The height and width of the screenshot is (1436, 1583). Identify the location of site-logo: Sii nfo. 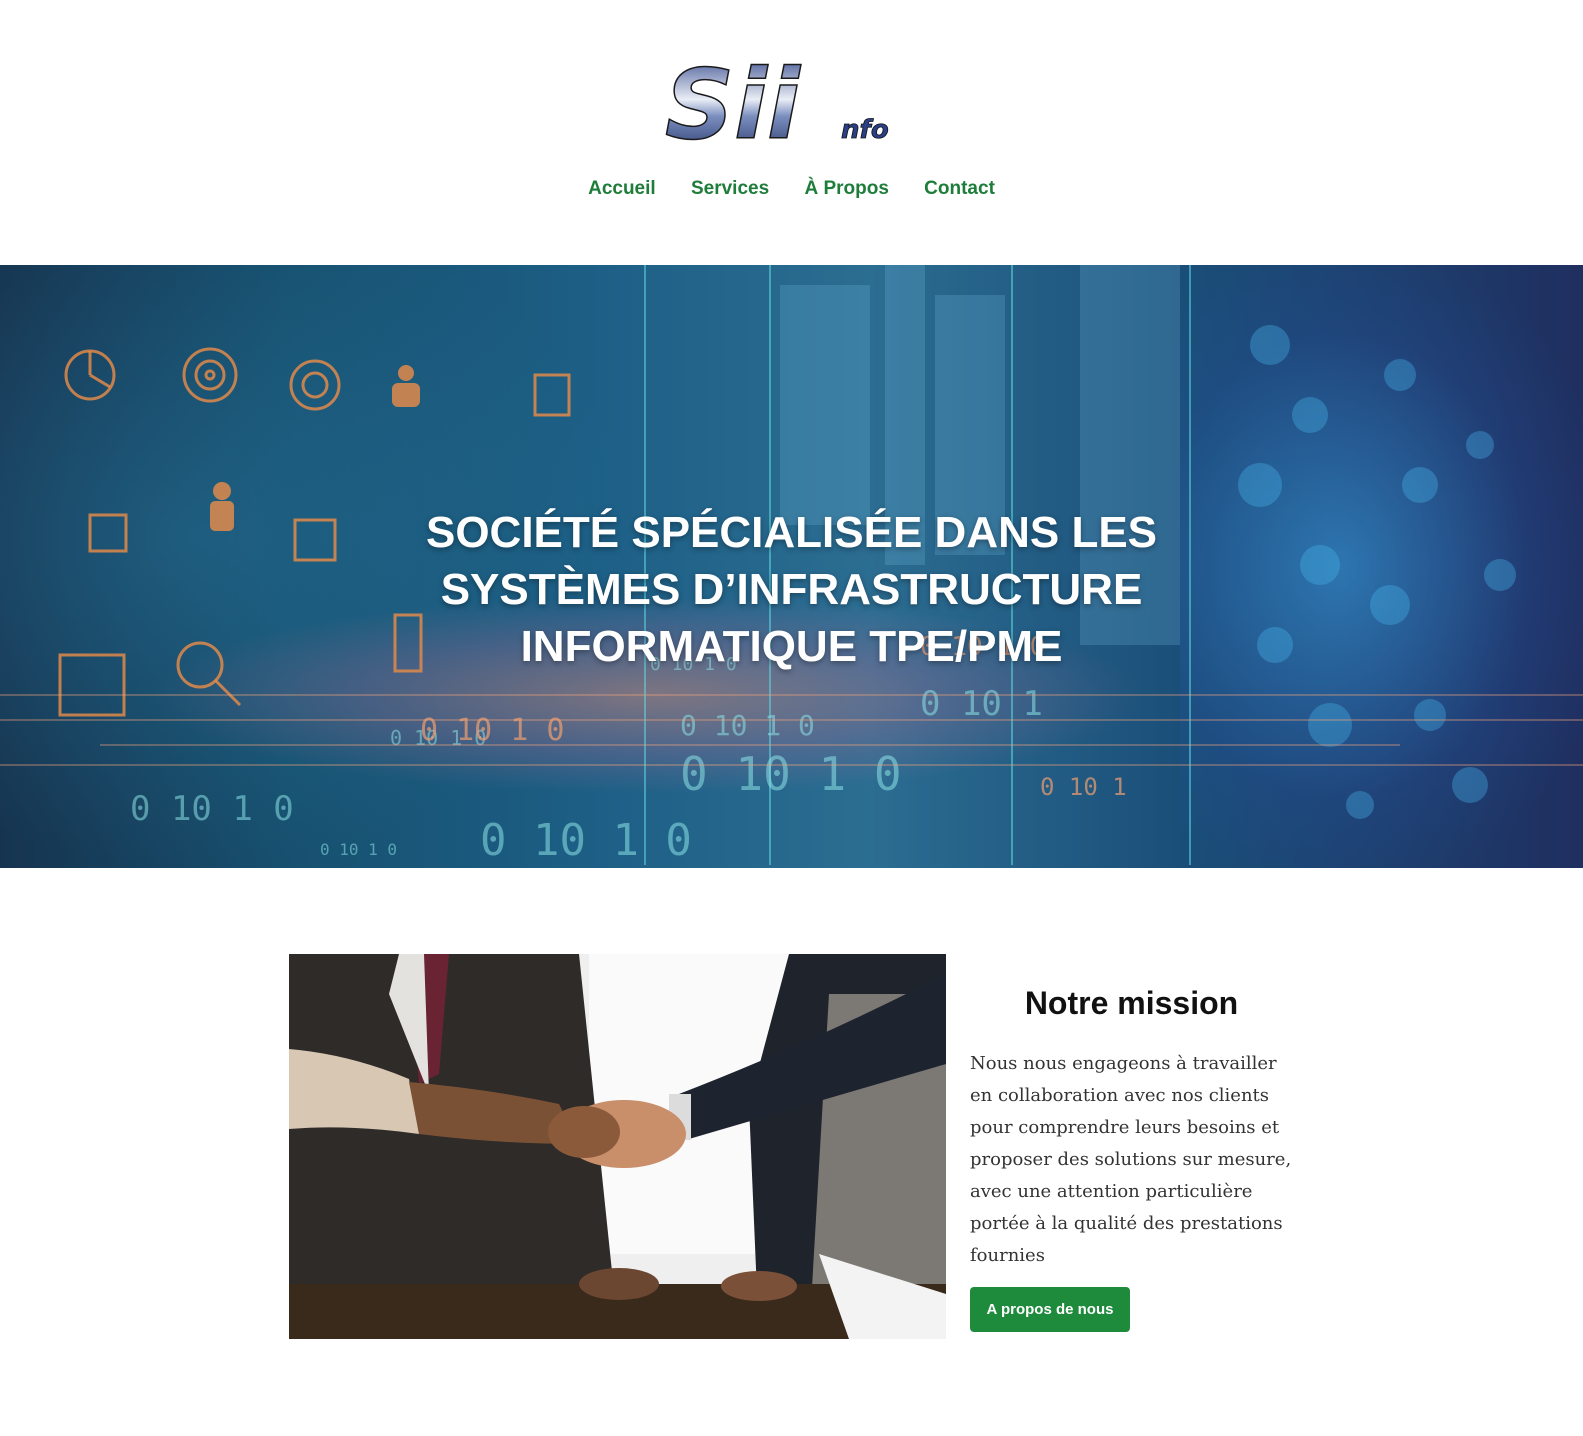
(790, 103).